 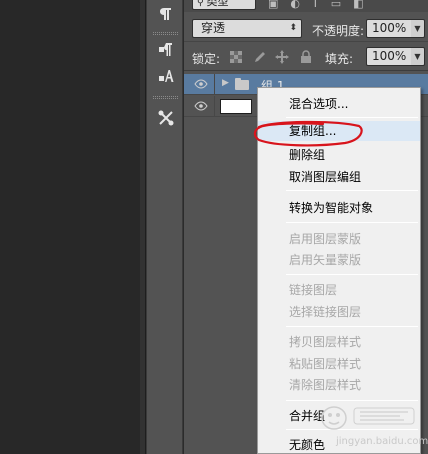 What do you see at coordinates (418, 28) in the screenshot?
I see `opacity-dropdown-arrow: ▼` at bounding box center [418, 28].